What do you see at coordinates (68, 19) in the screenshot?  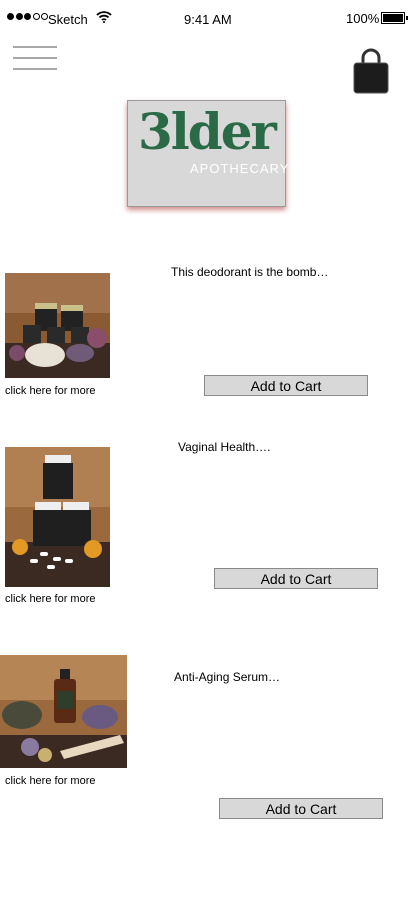 I see `carrier-name: Sketch` at bounding box center [68, 19].